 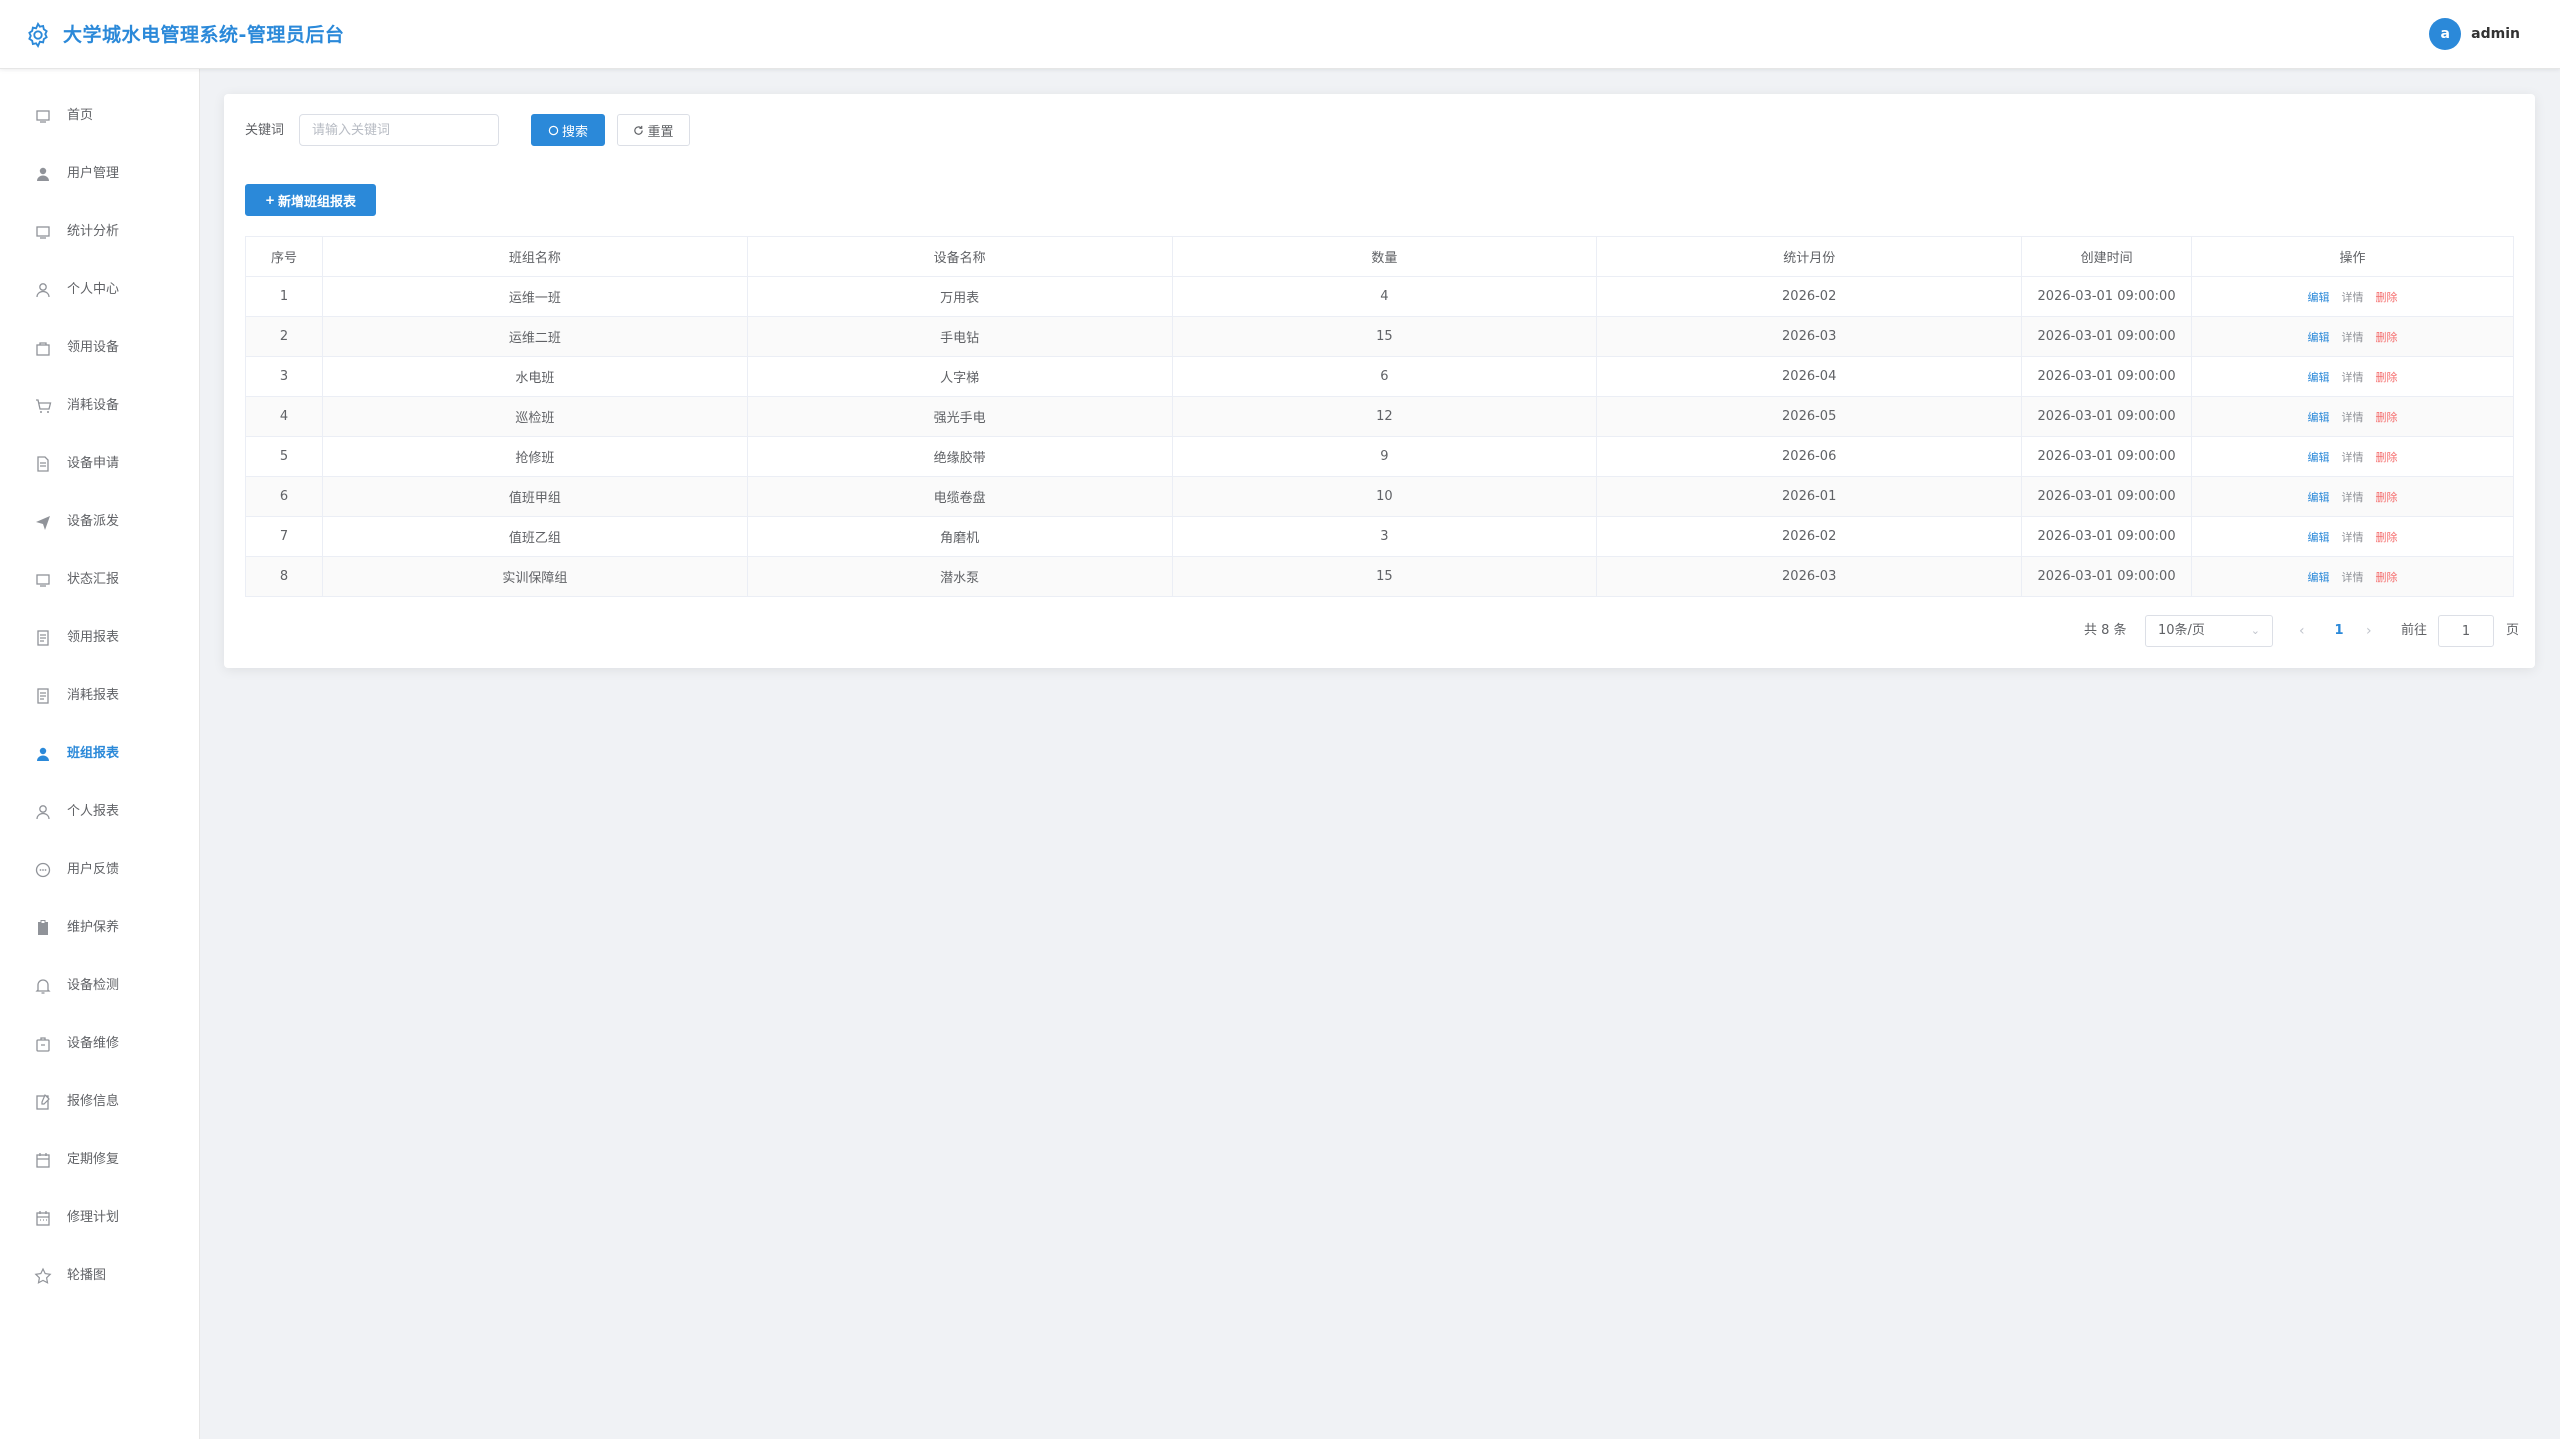 I want to click on table-cell: 5, so click(x=284, y=456).